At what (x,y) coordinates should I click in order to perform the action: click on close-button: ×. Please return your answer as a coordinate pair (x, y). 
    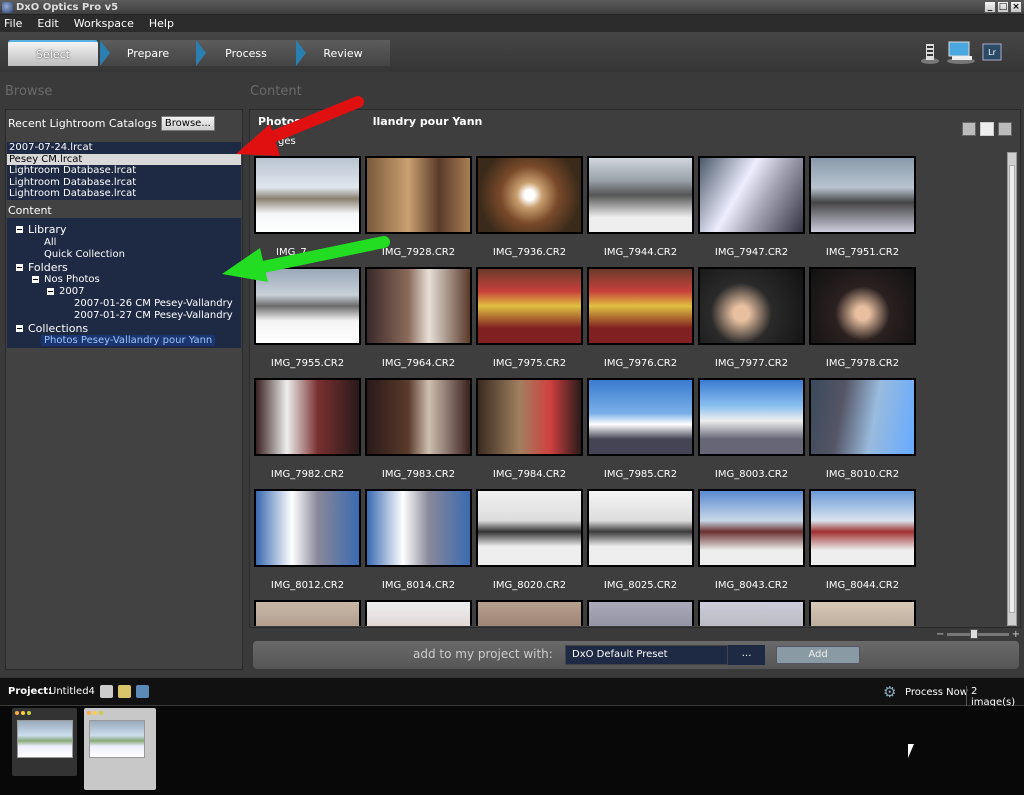
    Looking at the image, I should click on (1016, 7).